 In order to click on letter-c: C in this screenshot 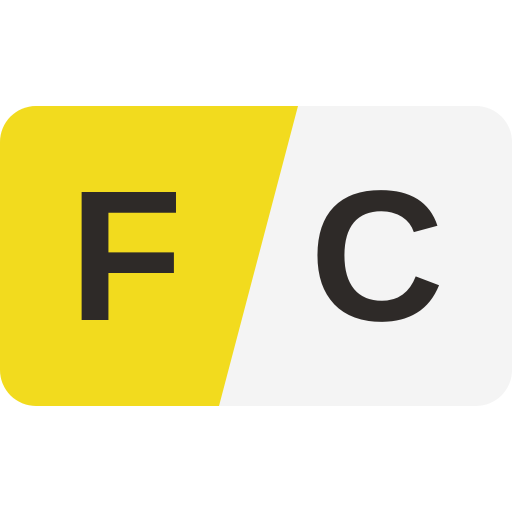, I will do `click(377, 256)`.